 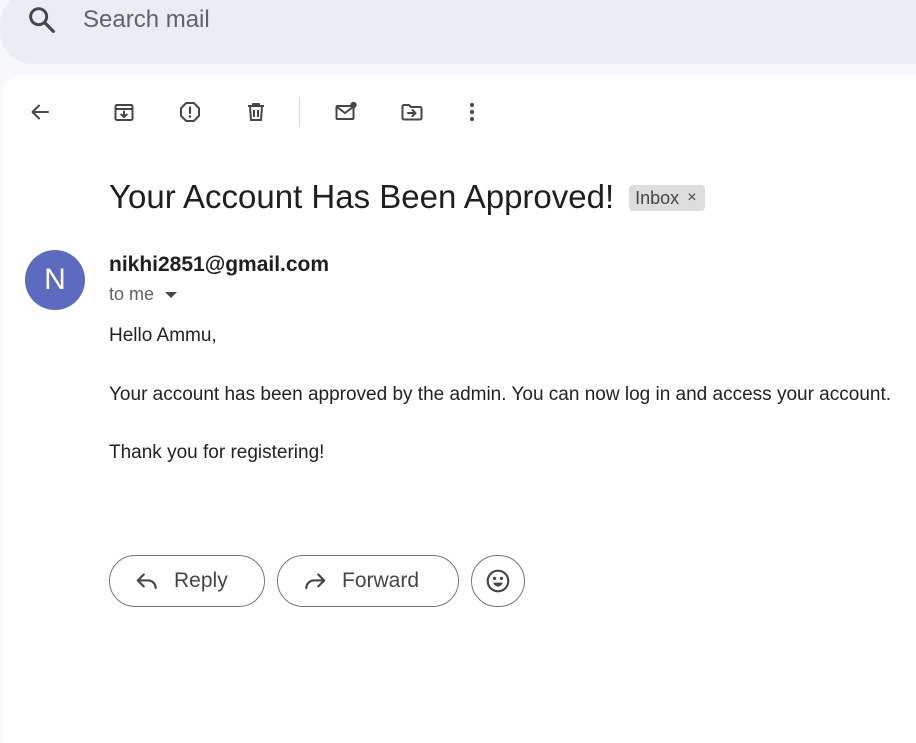 I want to click on mark-unread-button, so click(x=346, y=112).